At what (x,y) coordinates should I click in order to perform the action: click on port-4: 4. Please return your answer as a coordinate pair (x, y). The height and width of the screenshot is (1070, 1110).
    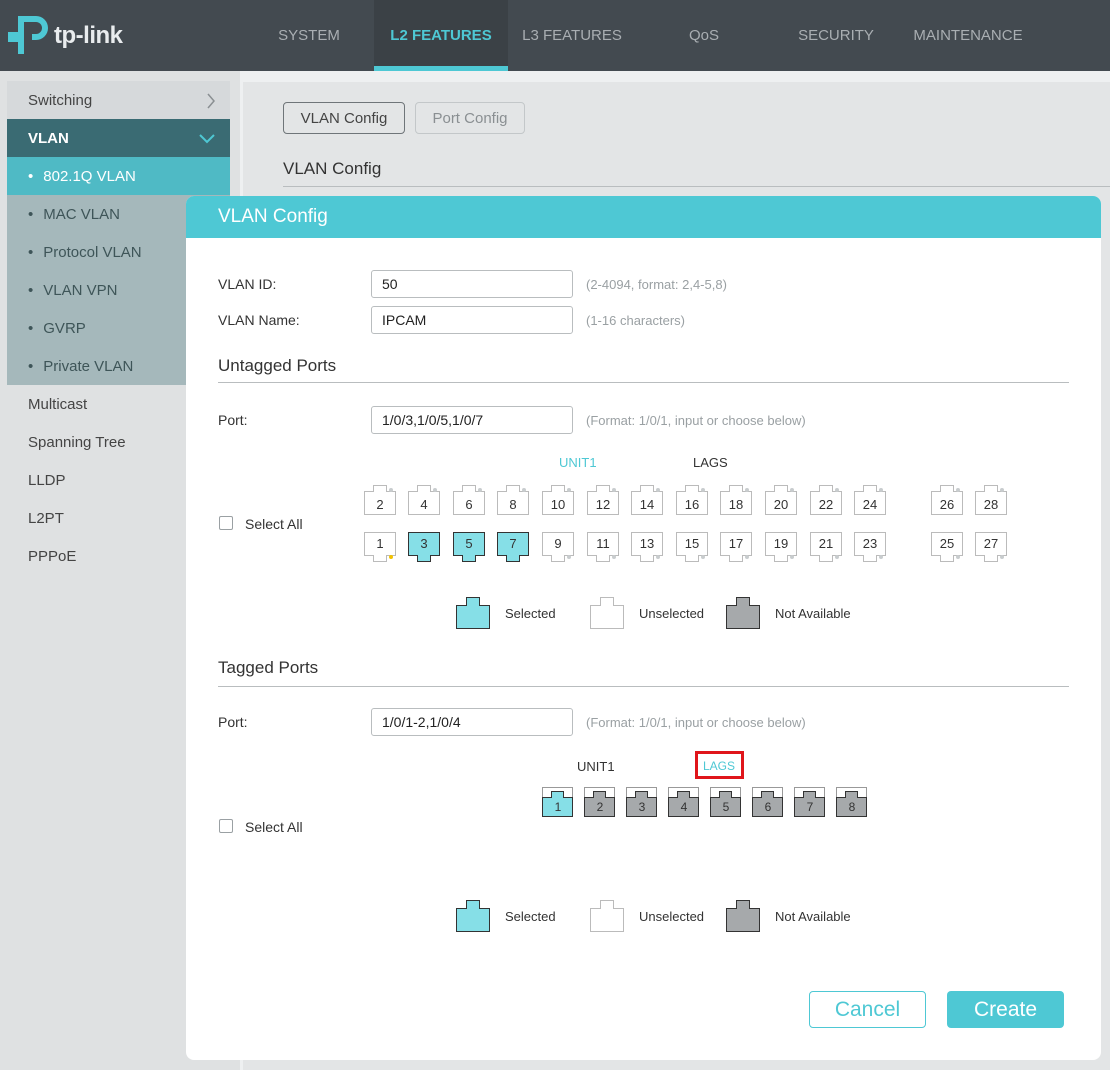
    Looking at the image, I should click on (424, 500).